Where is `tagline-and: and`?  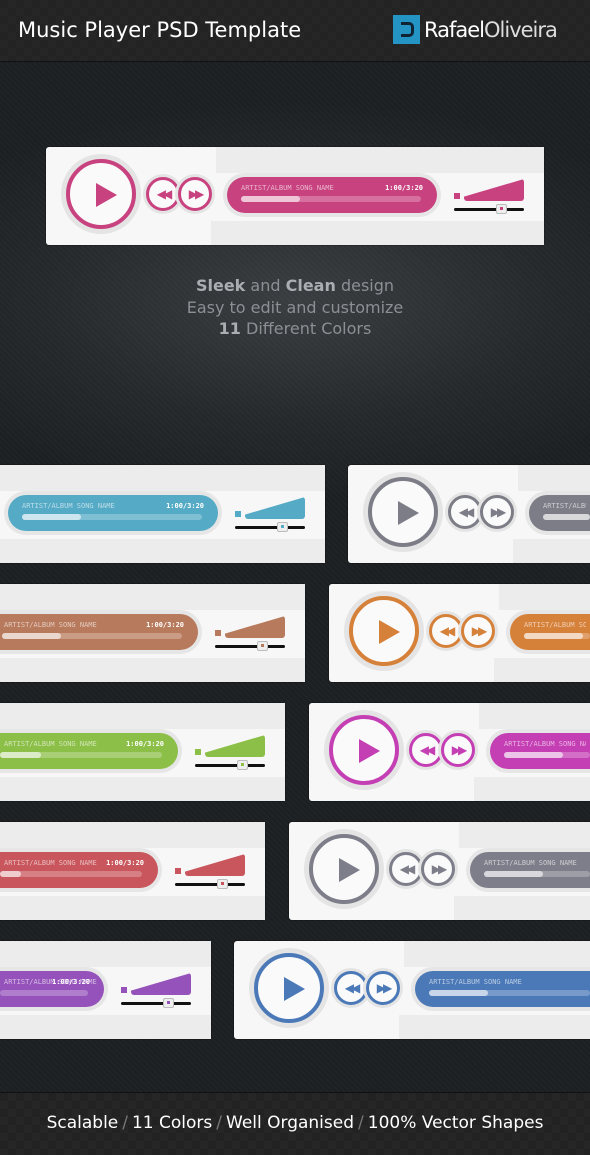 tagline-and: and is located at coordinates (265, 285).